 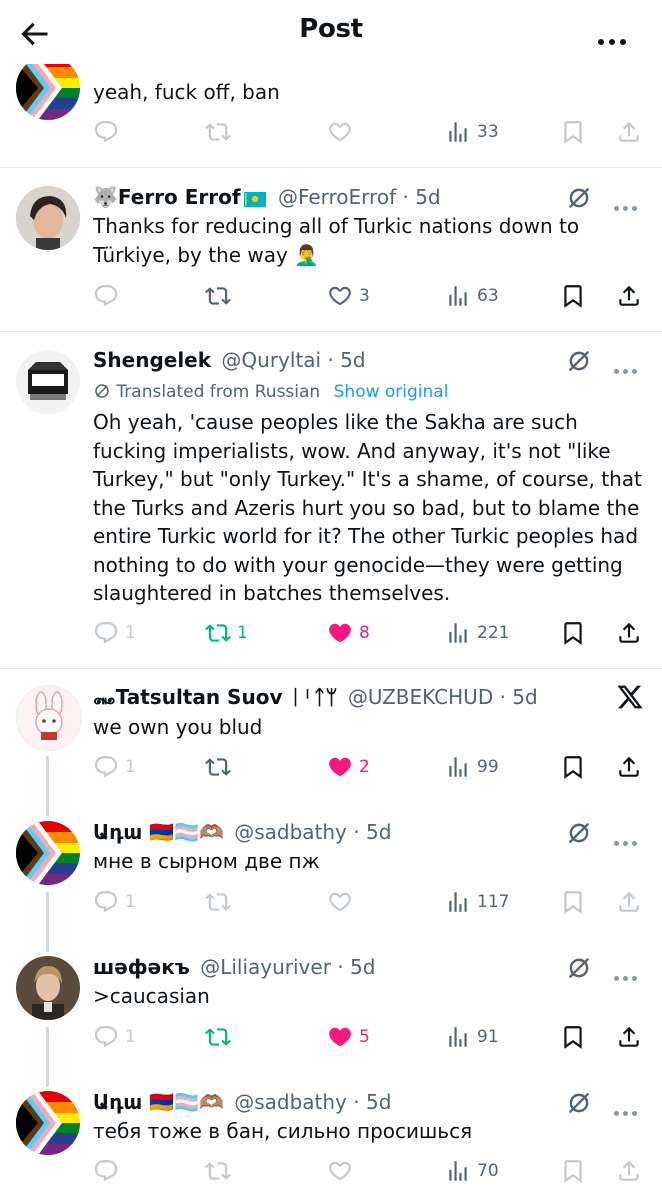 What do you see at coordinates (364, 296) in the screenshot?
I see `like-count: 3` at bounding box center [364, 296].